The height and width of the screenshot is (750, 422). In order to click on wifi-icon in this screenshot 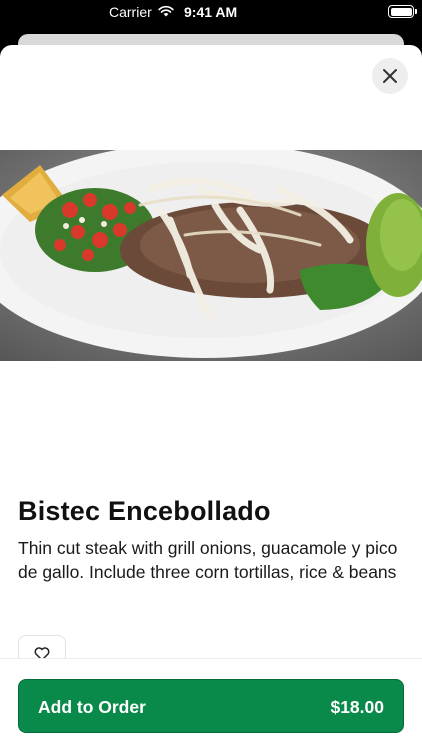, I will do `click(166, 11)`.